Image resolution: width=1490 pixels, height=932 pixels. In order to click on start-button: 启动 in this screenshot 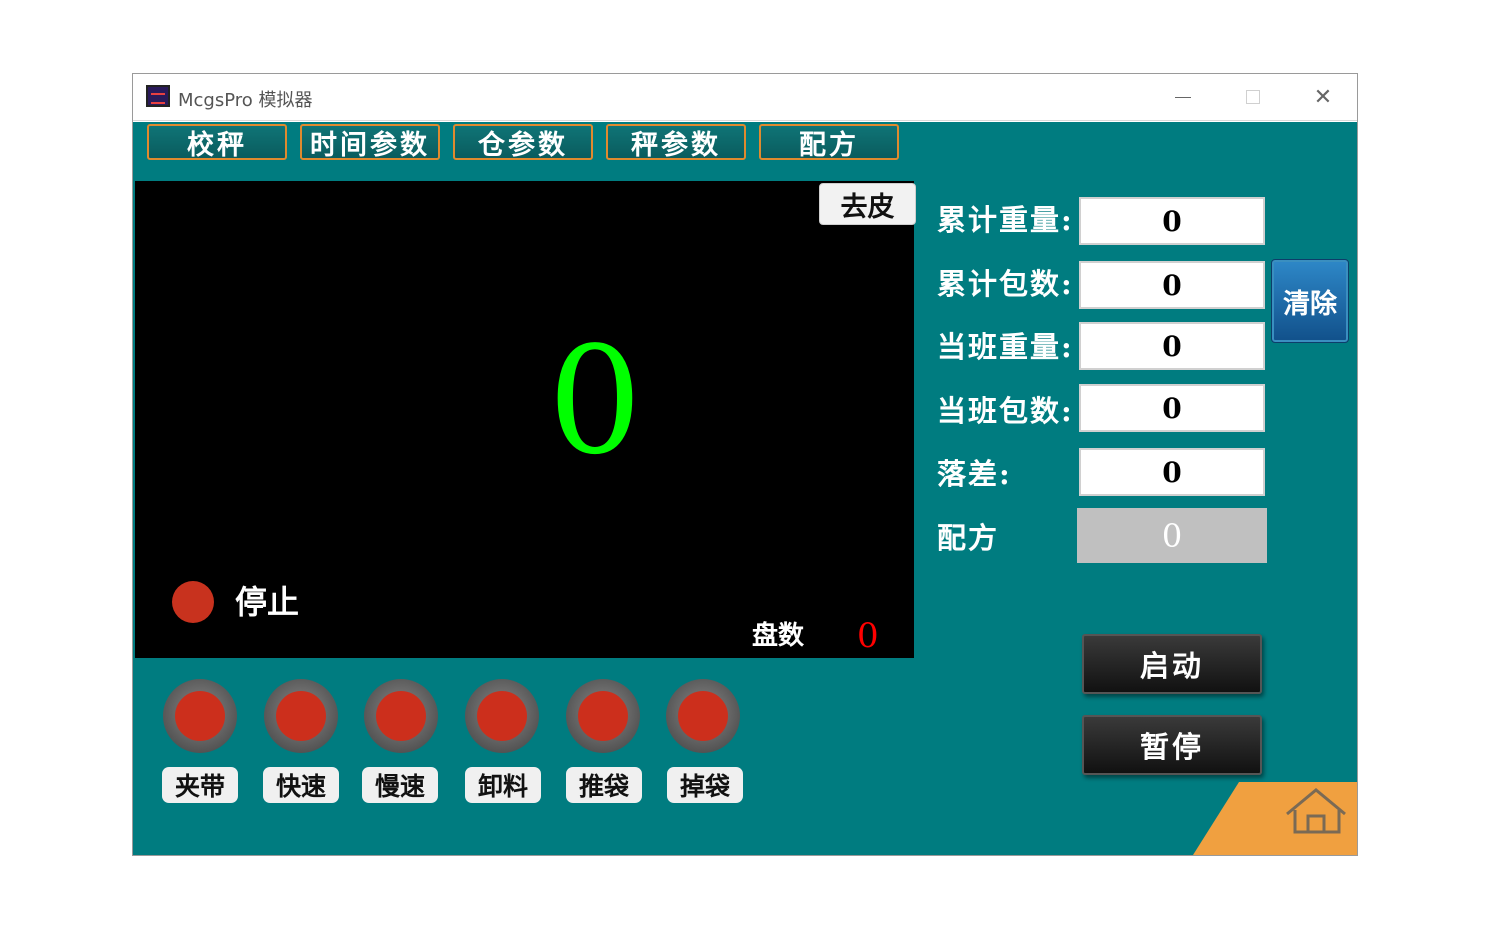, I will do `click(1172, 664)`.